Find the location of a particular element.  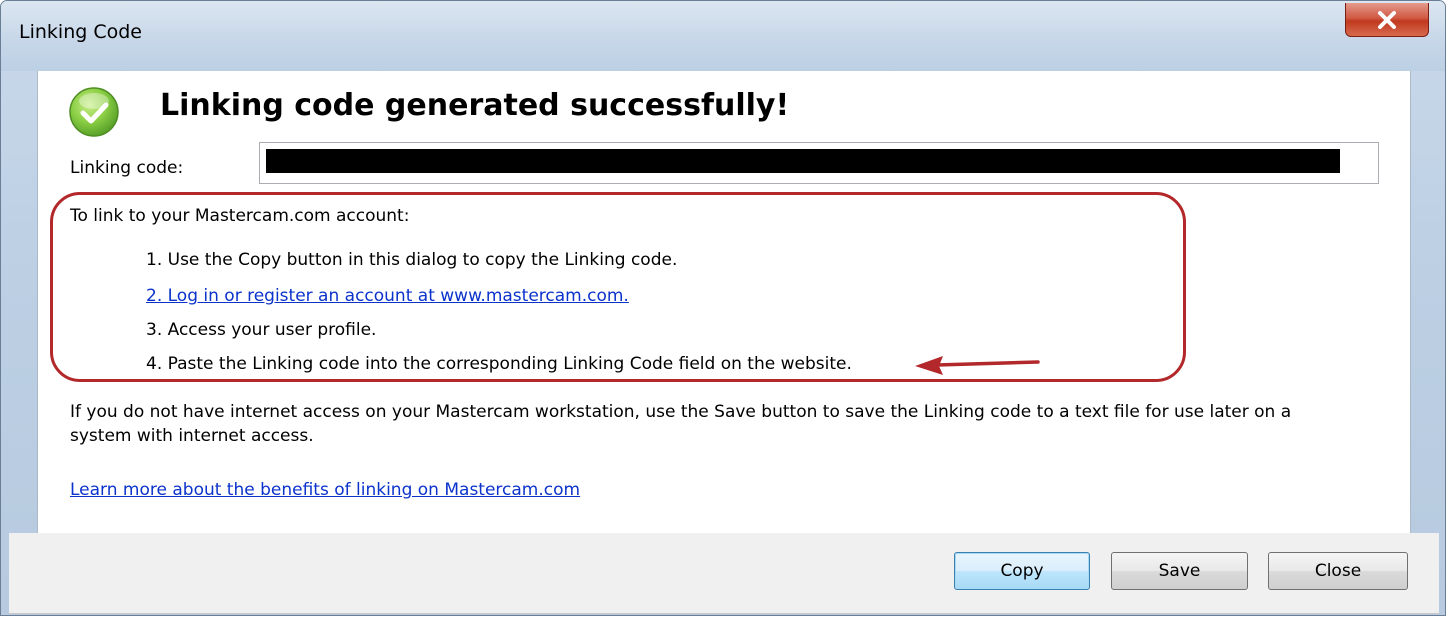

close-button: Close is located at coordinates (1338, 571).